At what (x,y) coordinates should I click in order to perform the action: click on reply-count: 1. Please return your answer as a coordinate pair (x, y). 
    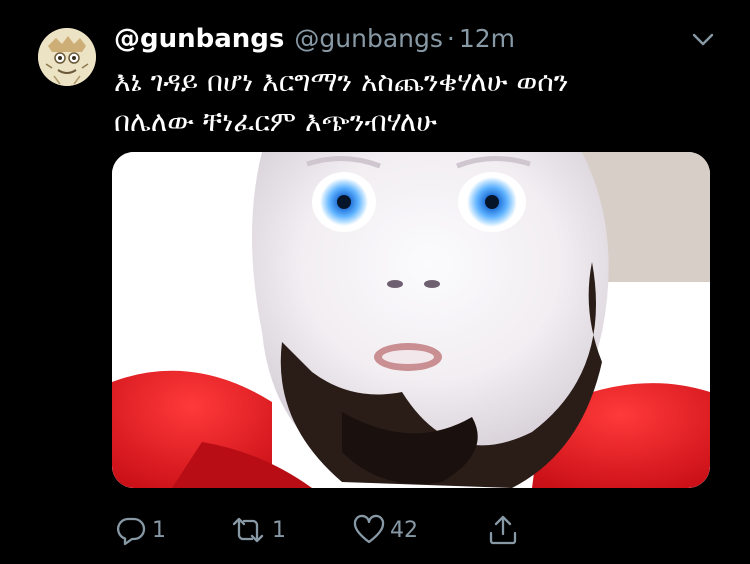
    Looking at the image, I should click on (159, 530).